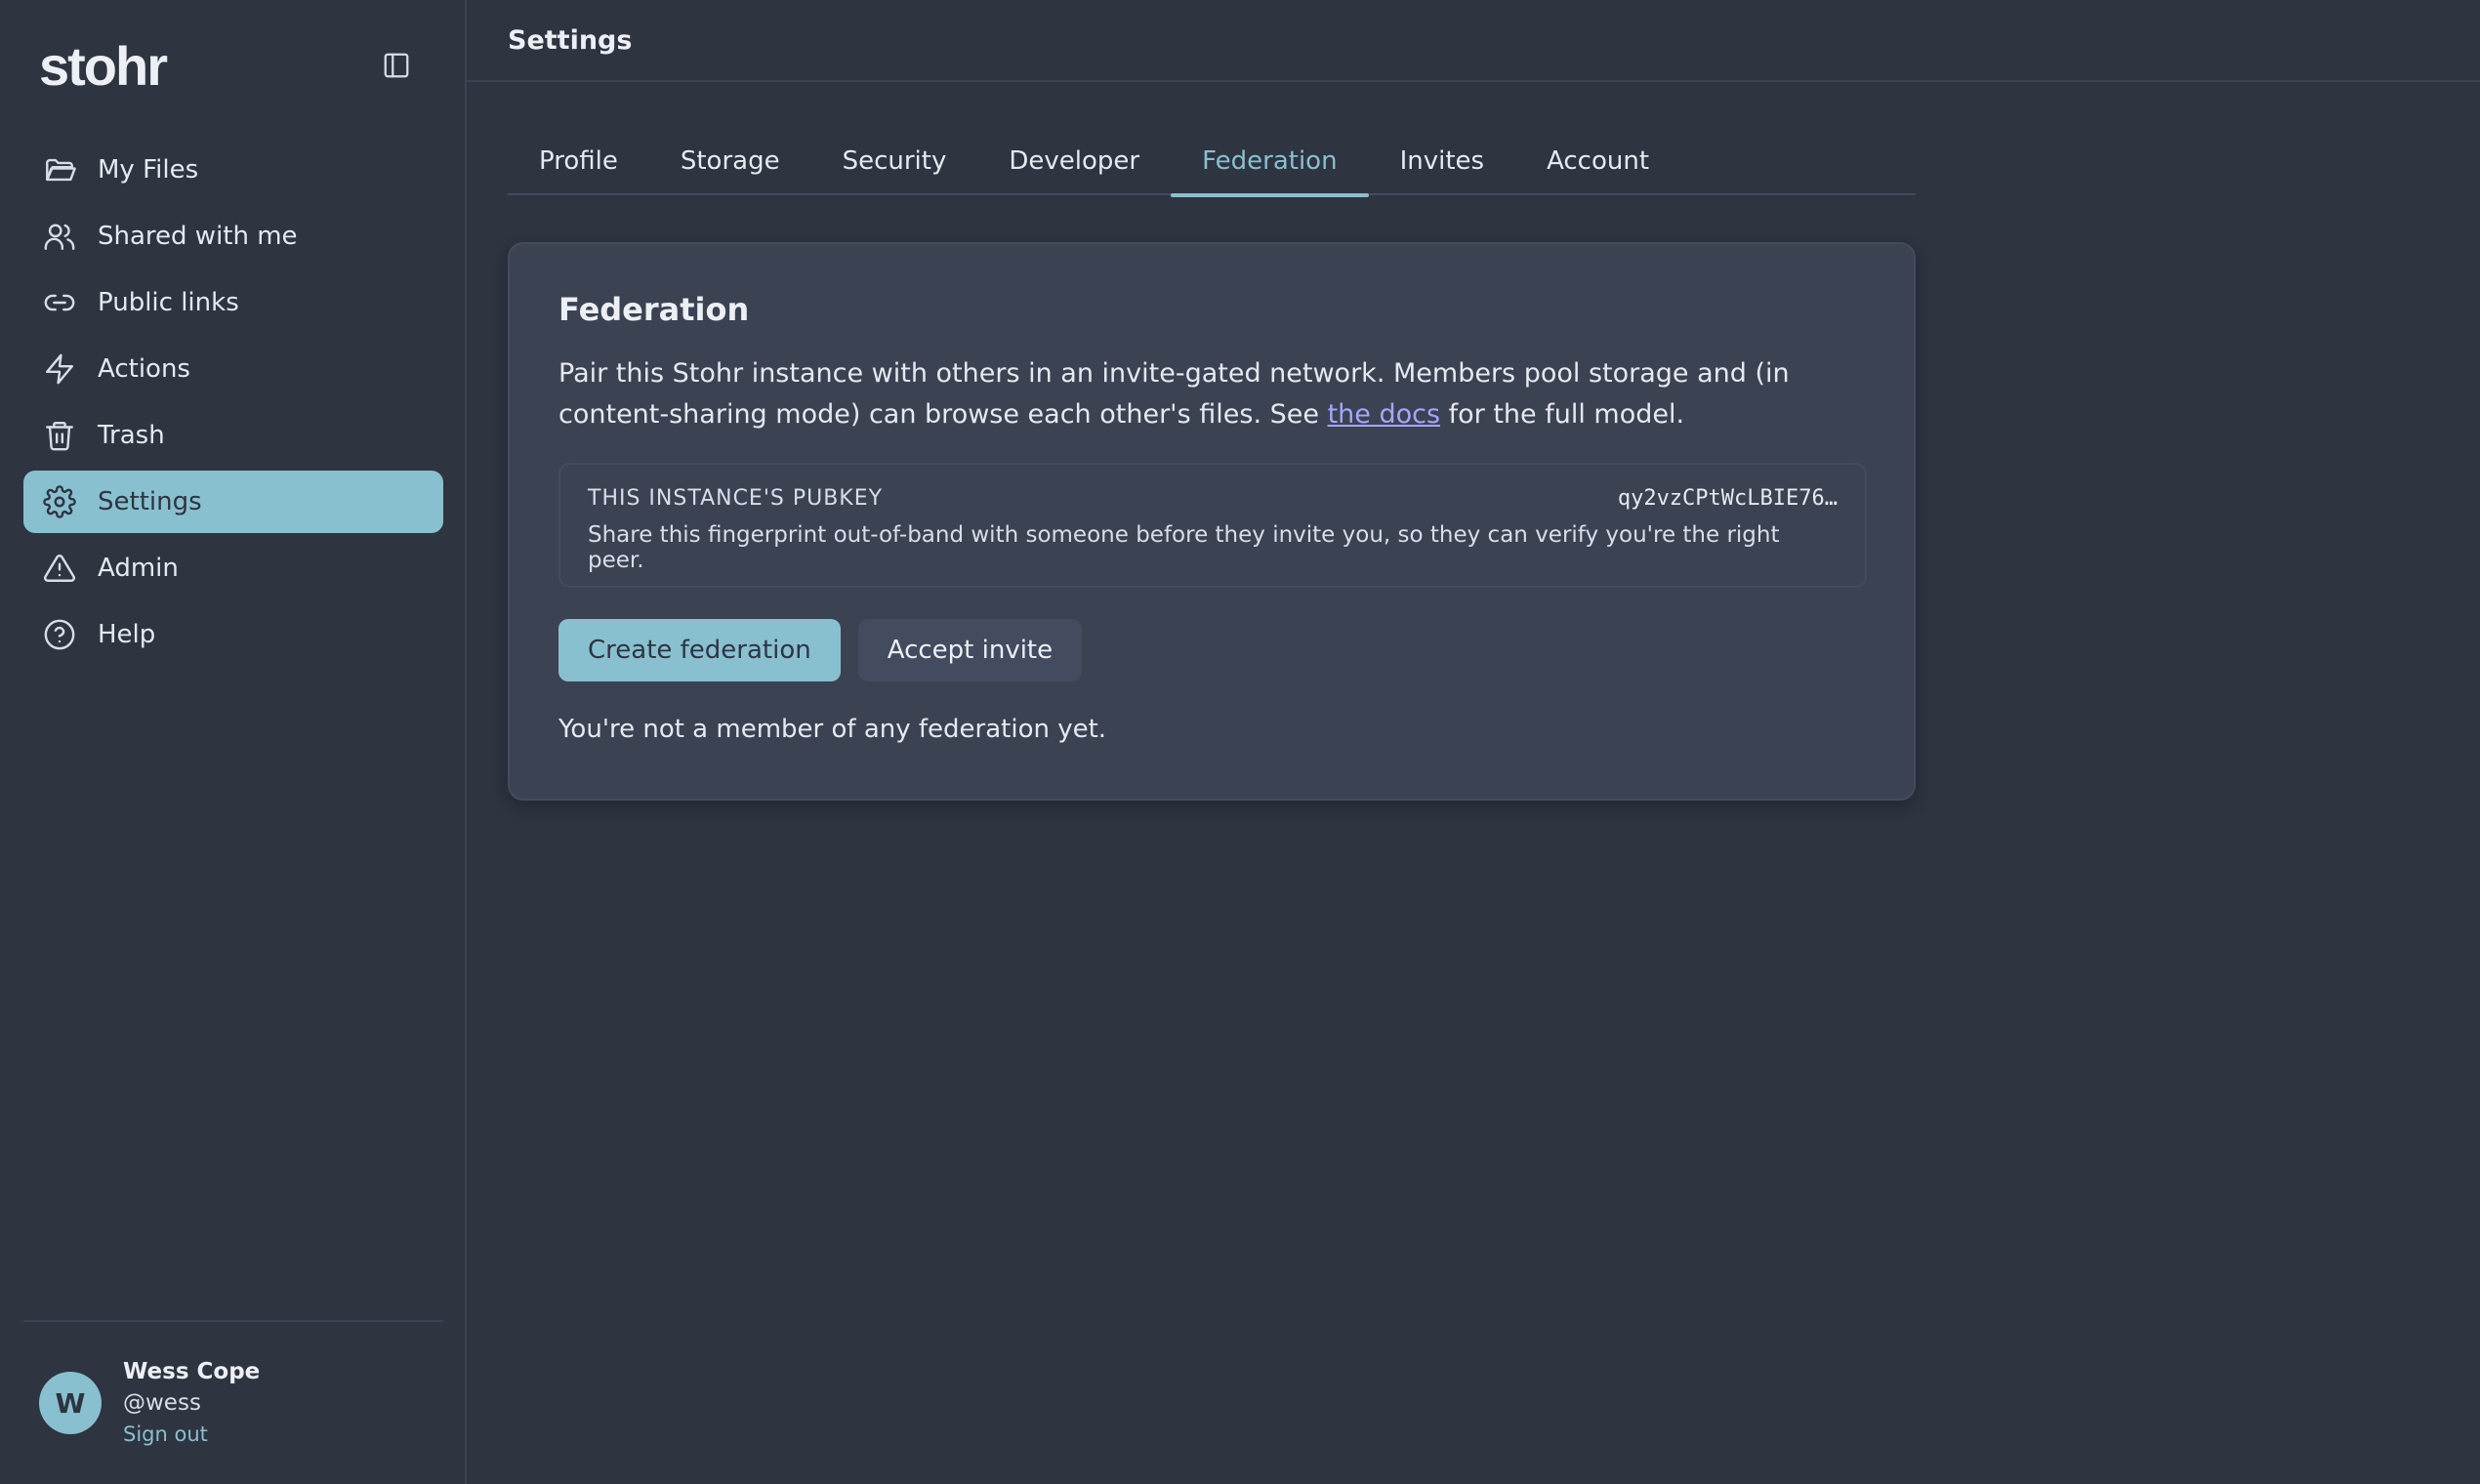 This screenshot has width=2480, height=1484. Describe the element at coordinates (1074, 161) in the screenshot. I see `tab-developer: Developer` at that location.